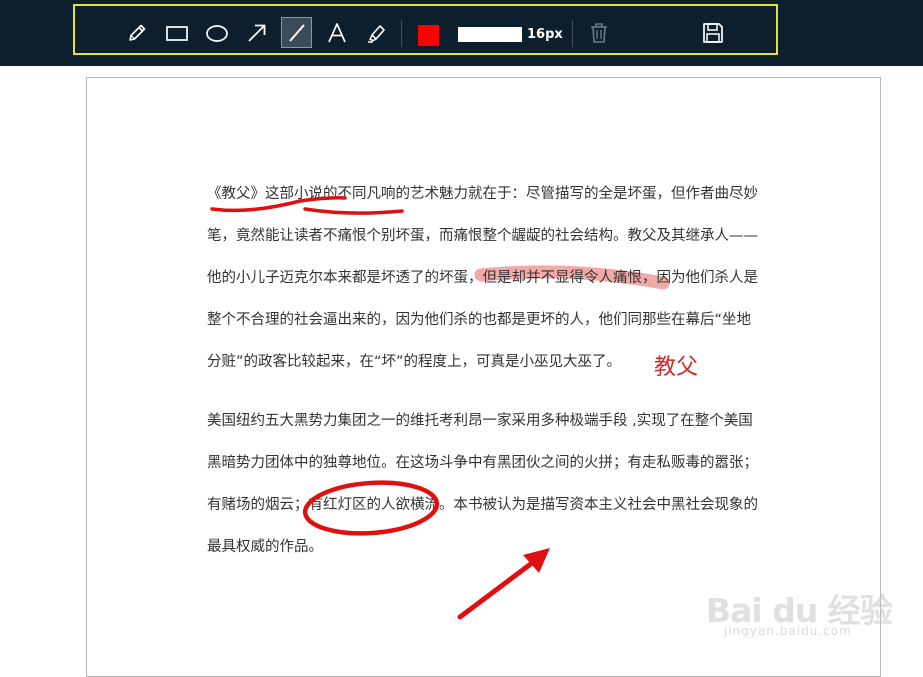  I want to click on annotation-toolbar: 16px, so click(425, 29).